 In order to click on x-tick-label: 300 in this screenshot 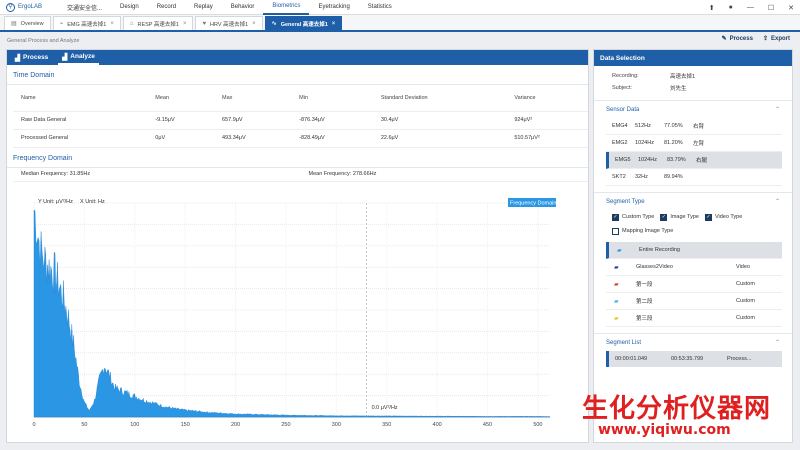, I will do `click(336, 425)`.